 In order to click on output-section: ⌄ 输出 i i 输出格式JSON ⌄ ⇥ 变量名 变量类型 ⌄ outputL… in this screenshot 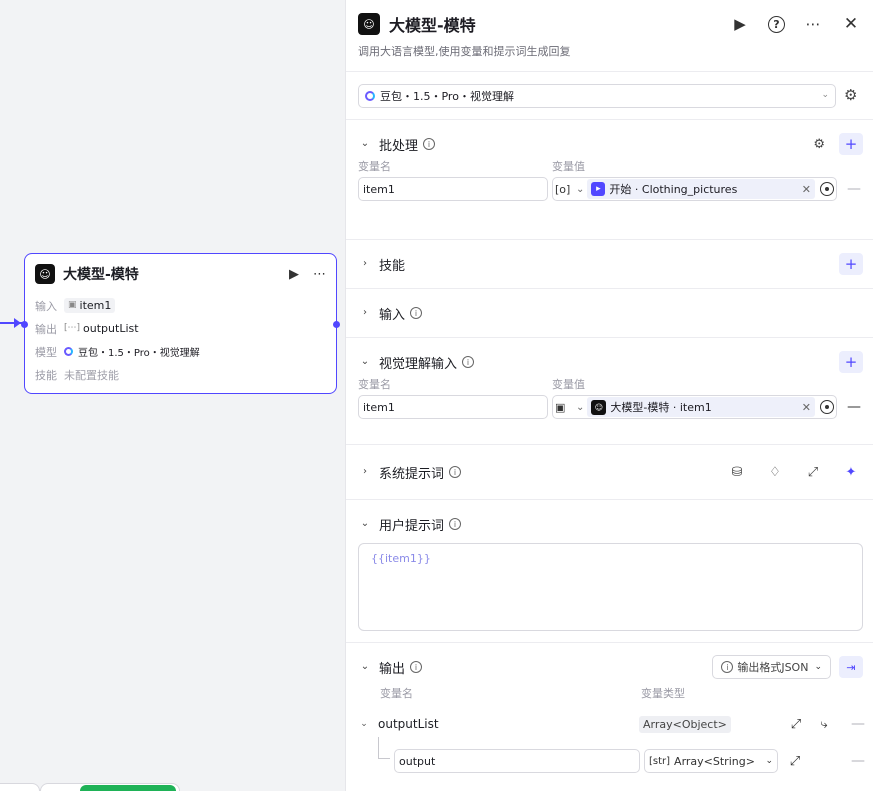, I will do `click(609, 710)`.